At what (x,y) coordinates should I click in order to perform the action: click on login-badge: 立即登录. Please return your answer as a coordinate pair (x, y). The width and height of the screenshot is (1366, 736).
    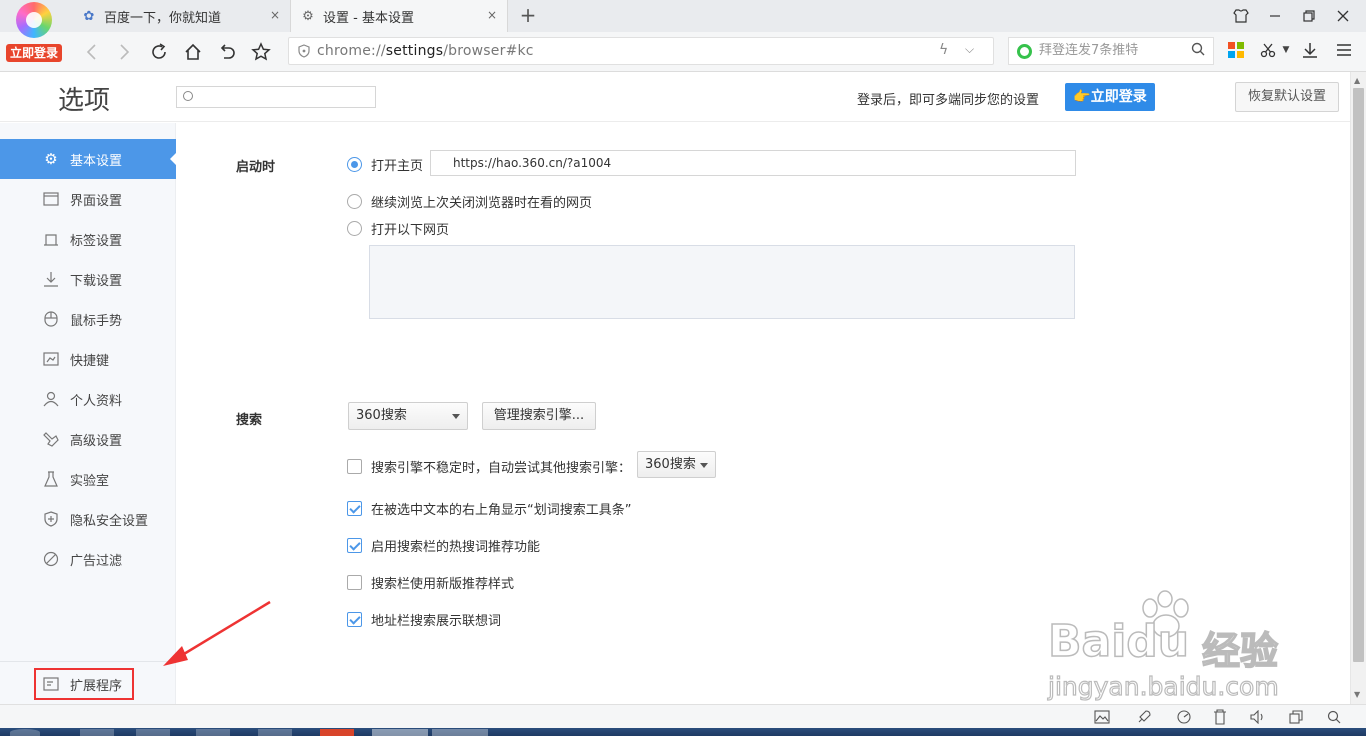
    Looking at the image, I should click on (34, 53).